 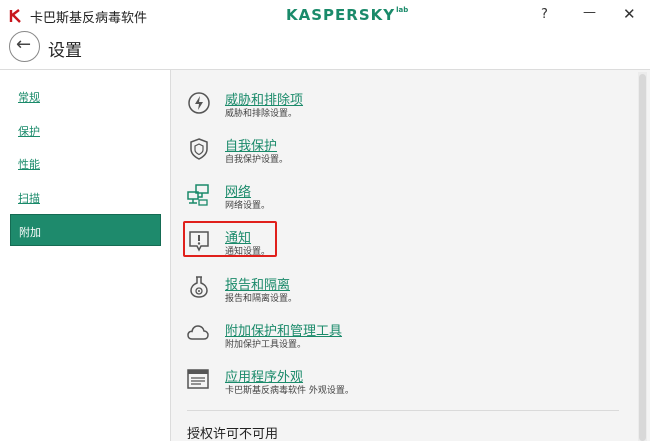 I want to click on back-button: ←, so click(x=24, y=46).